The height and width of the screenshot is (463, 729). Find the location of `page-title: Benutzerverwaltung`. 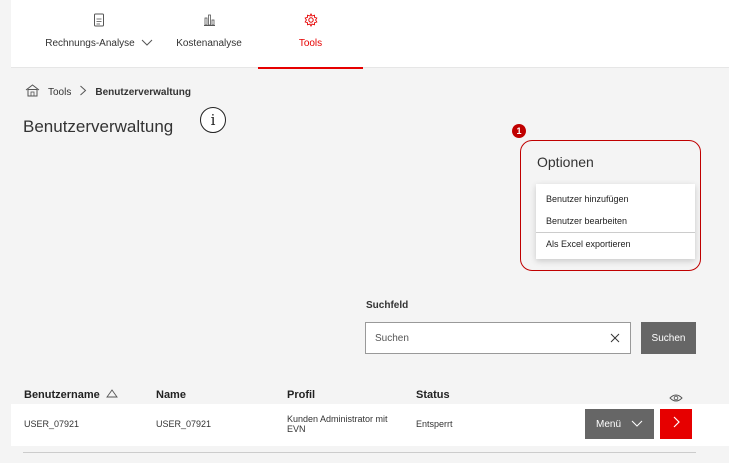

page-title: Benutzerverwaltung is located at coordinates (98, 126).